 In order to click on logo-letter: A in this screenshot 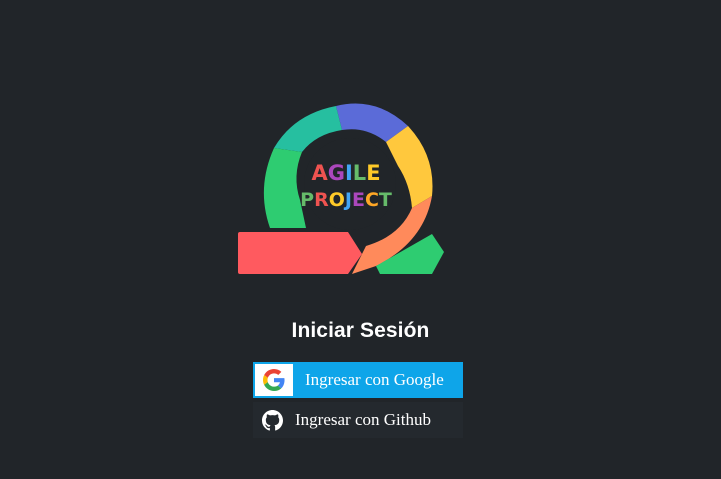, I will do `click(319, 173)`.